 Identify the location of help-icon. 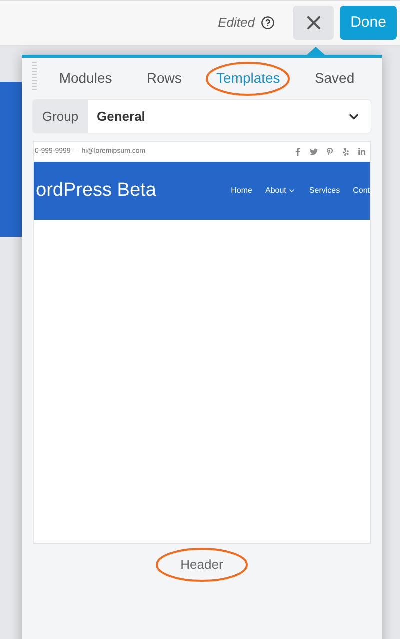
(268, 23).